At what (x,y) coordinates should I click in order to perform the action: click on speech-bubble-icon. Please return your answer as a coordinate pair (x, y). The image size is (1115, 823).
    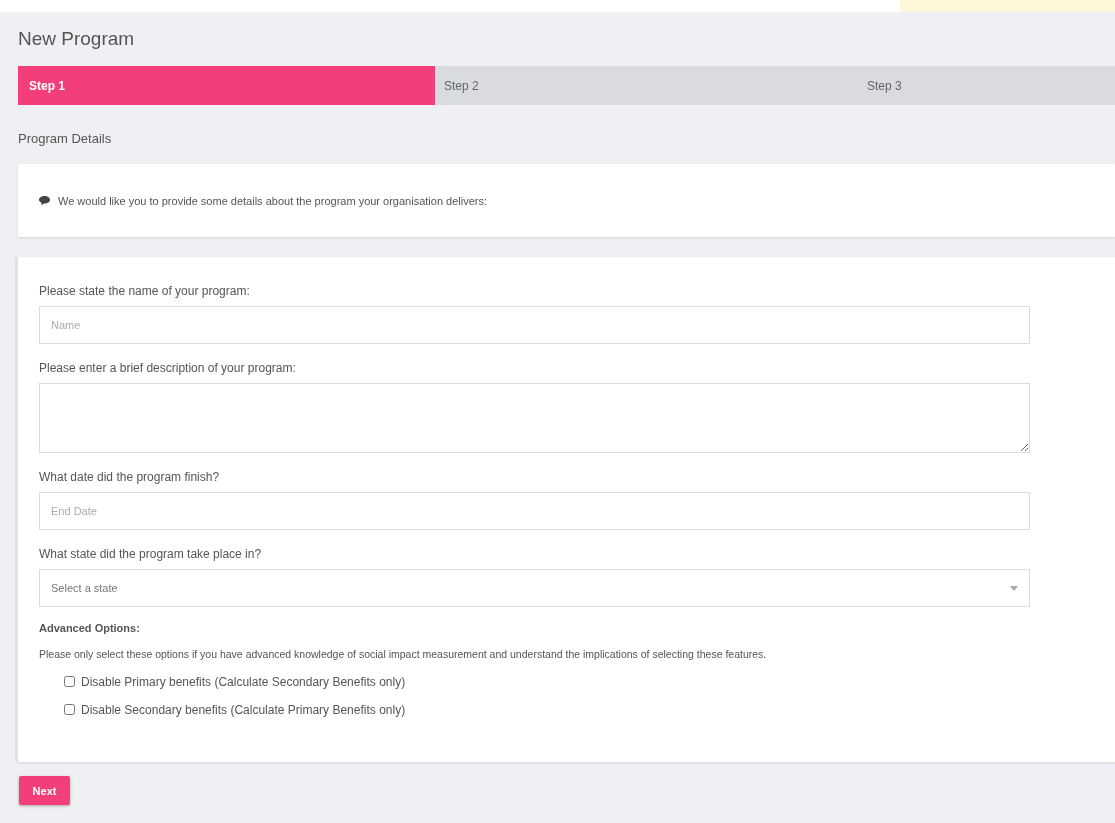
    Looking at the image, I should click on (44, 200).